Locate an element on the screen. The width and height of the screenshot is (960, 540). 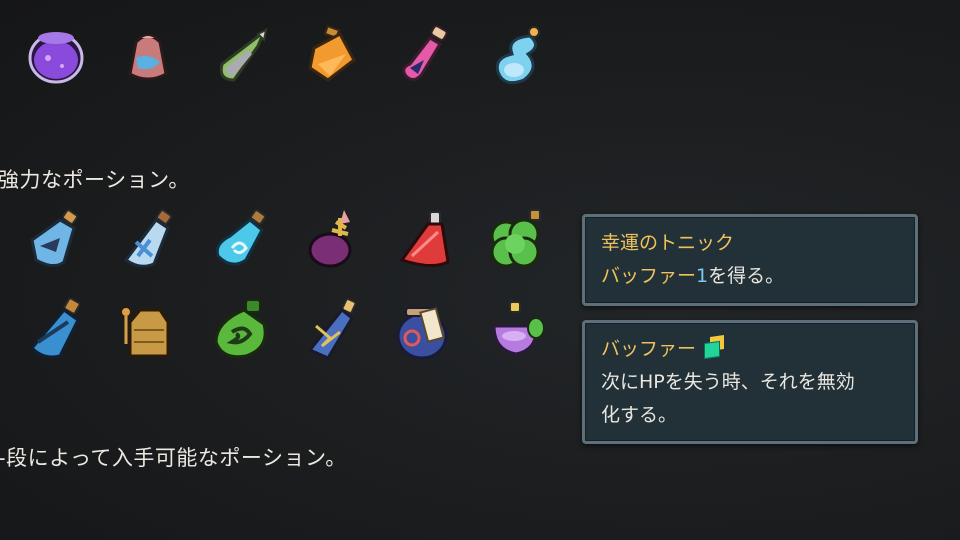
violet-bowl-potion-icon is located at coordinates (516, 330).